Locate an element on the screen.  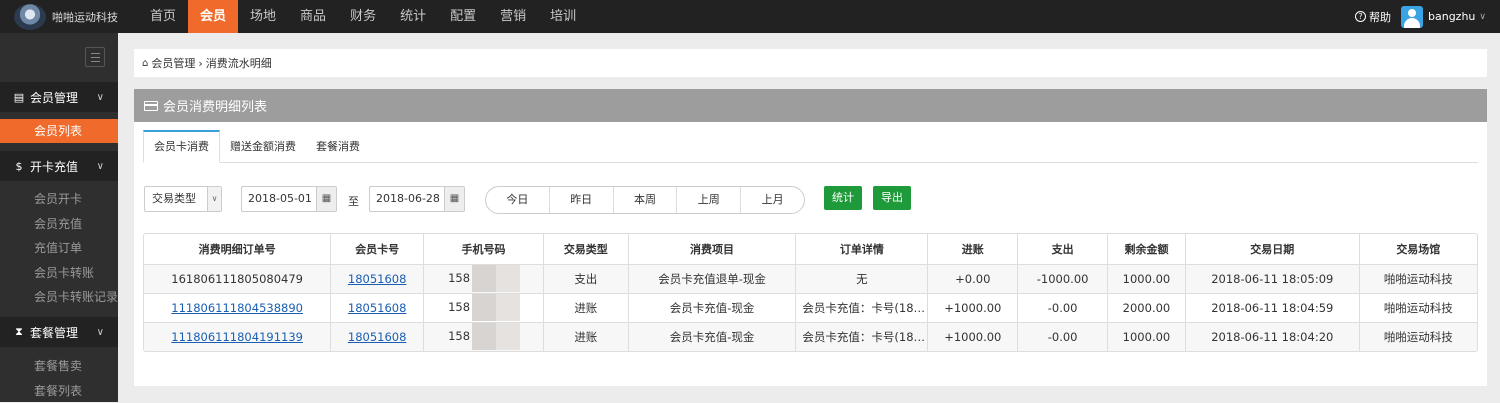
quick-last-week-button: 上周 is located at coordinates (708, 200).